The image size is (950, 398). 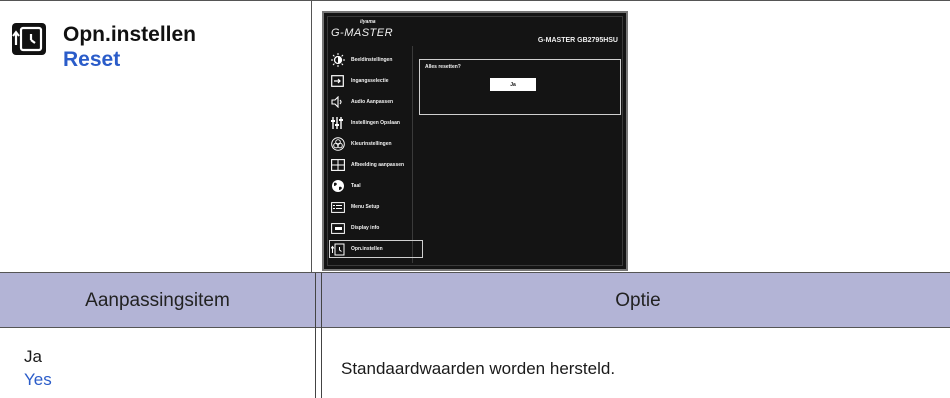 I want to click on osd-menu-label: Beeldinstellingen, so click(x=372, y=60).